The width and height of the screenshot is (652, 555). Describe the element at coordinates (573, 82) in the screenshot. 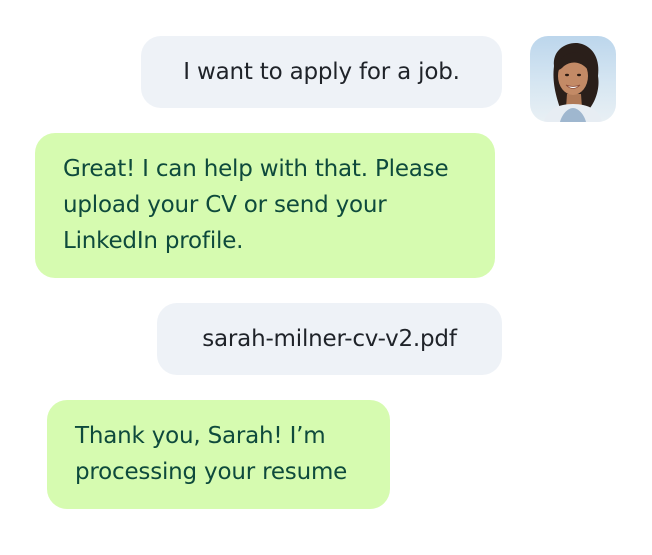

I see `user-avatar-image` at that location.